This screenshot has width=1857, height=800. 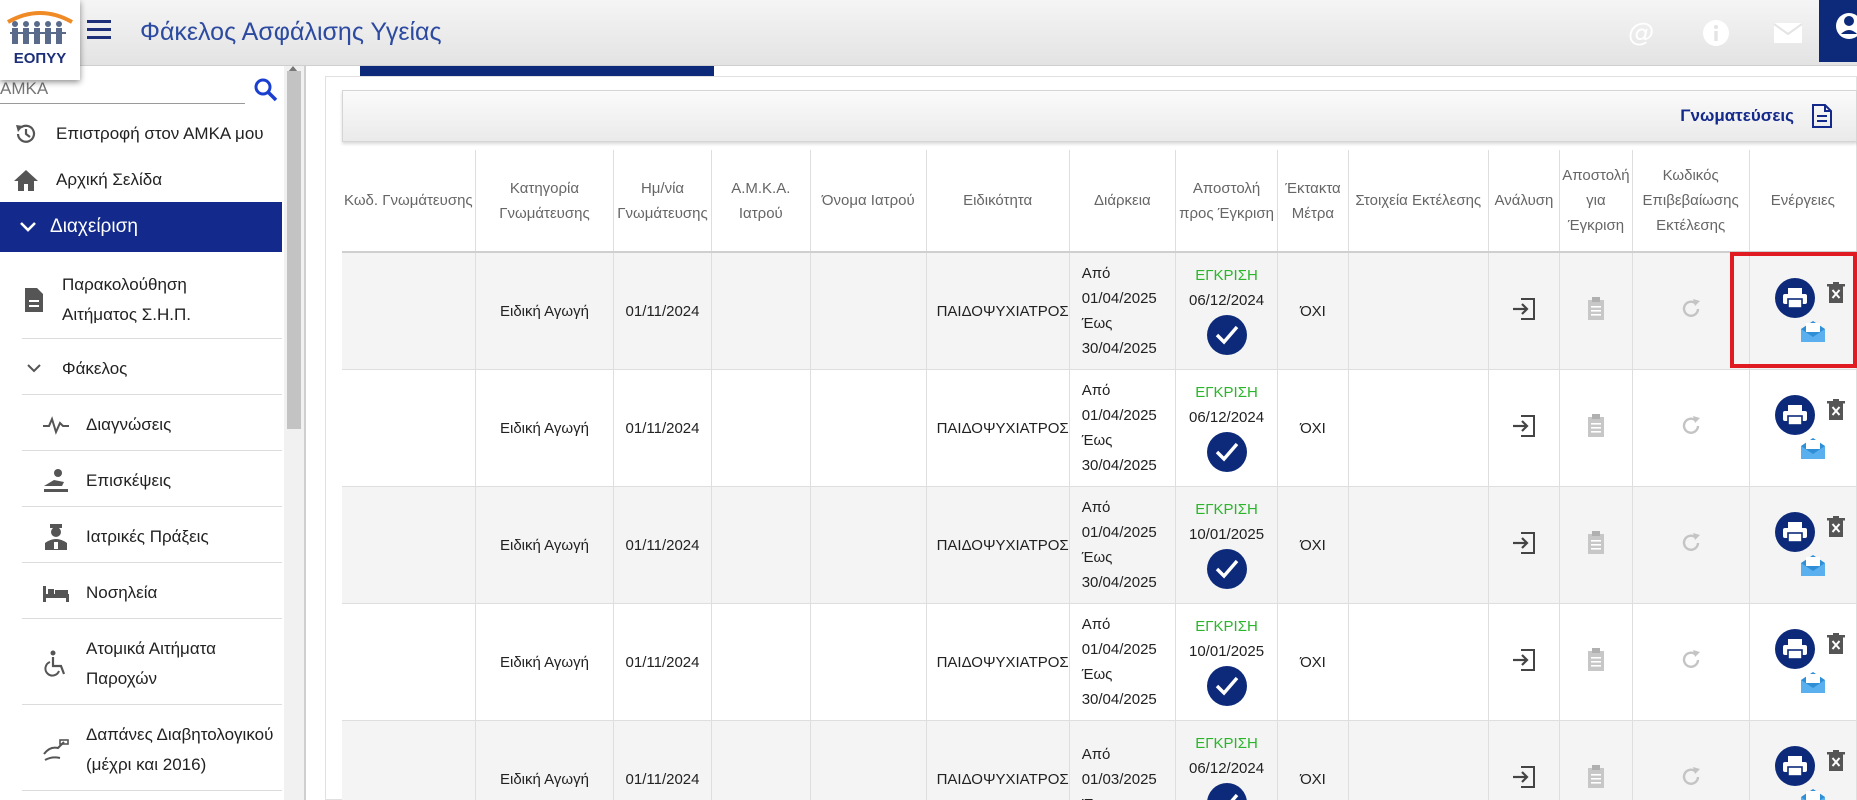 I want to click on cell-actions, so click(x=1803, y=311).